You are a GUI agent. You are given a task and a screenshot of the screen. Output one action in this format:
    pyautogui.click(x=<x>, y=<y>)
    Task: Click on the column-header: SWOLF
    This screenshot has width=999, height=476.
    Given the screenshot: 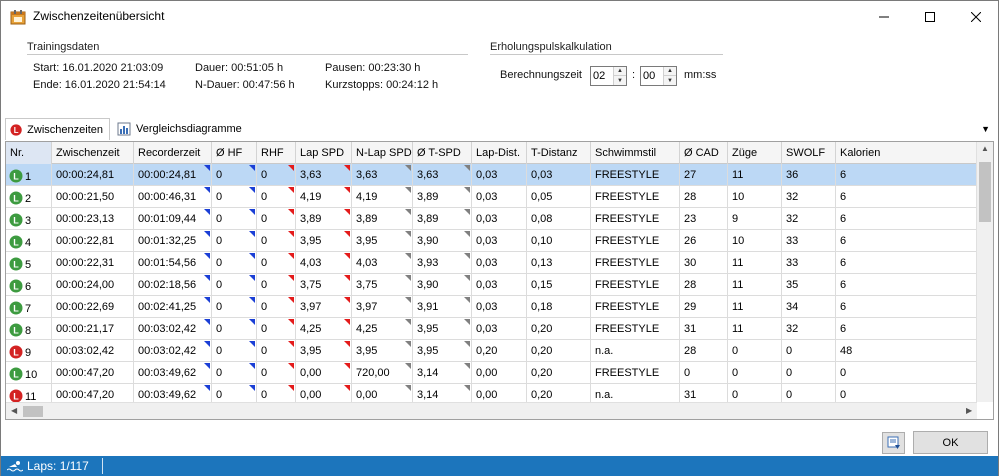 What is the action you would take?
    pyautogui.click(x=809, y=153)
    